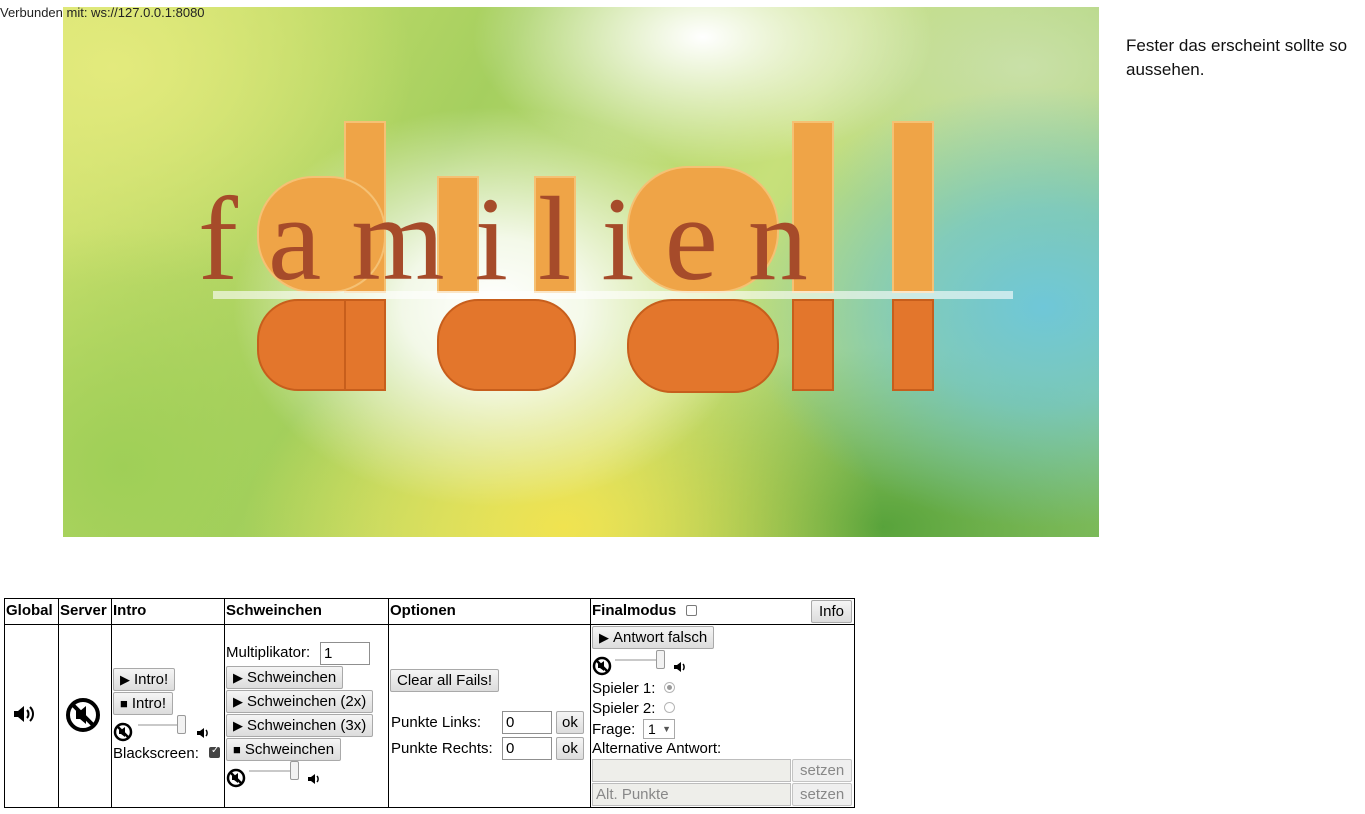  I want to click on schweinchen-header: Schweinchen, so click(306, 612).